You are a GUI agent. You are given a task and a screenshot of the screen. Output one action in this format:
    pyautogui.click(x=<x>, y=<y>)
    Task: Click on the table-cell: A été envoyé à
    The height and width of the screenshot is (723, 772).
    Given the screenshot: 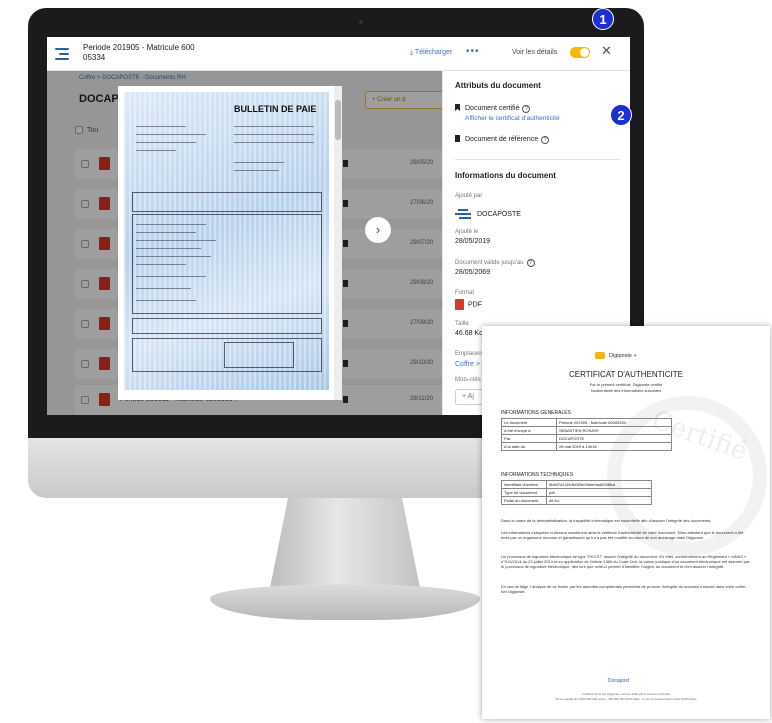 What is the action you would take?
    pyautogui.click(x=529, y=430)
    